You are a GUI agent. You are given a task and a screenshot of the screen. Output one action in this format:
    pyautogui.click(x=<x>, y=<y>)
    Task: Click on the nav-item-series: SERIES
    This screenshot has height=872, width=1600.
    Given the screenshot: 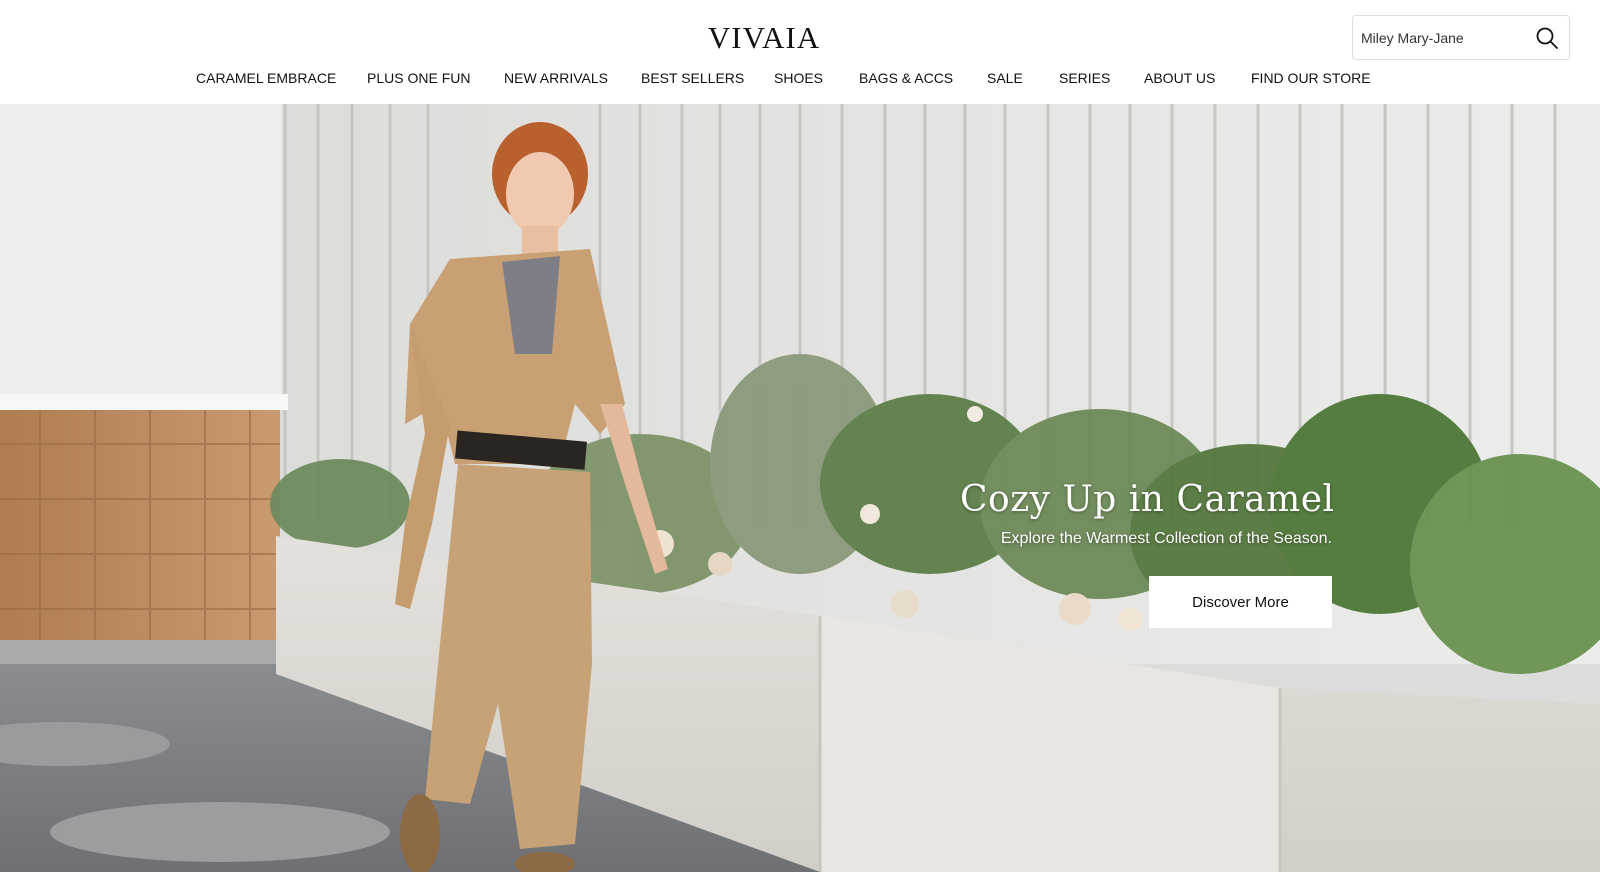 What is the action you would take?
    pyautogui.click(x=1084, y=78)
    